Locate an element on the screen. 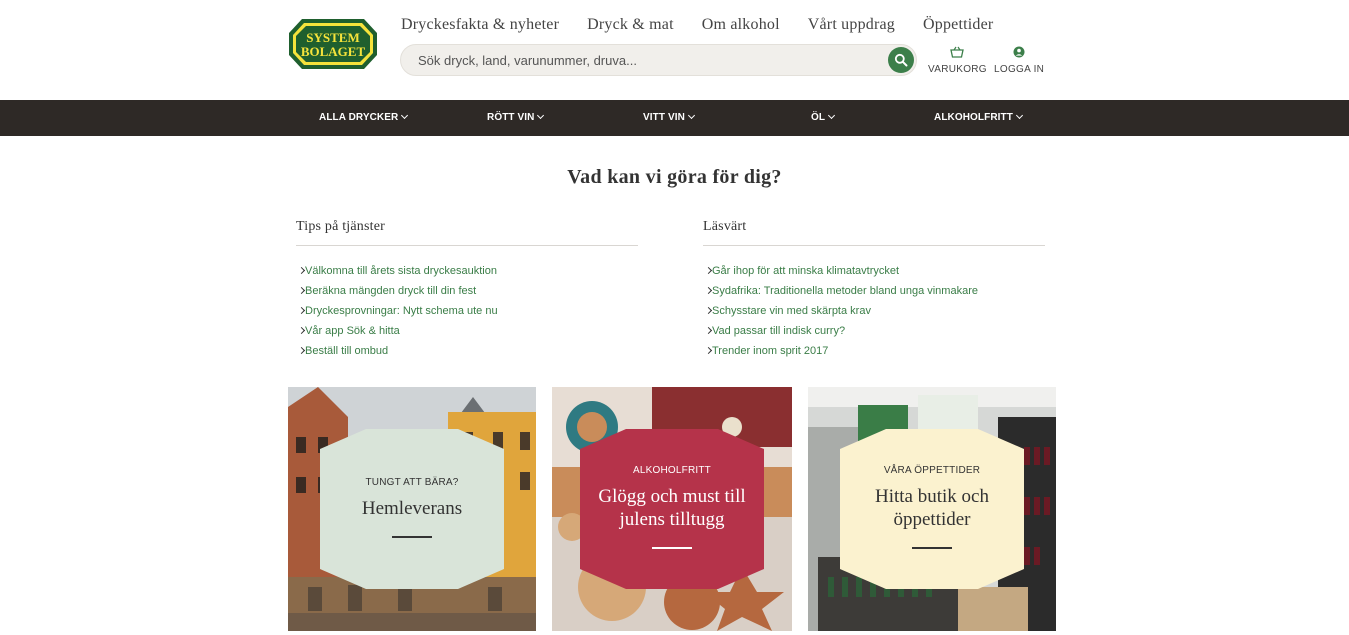 This screenshot has height=635, width=1349. basket-icon is located at coordinates (957, 52).